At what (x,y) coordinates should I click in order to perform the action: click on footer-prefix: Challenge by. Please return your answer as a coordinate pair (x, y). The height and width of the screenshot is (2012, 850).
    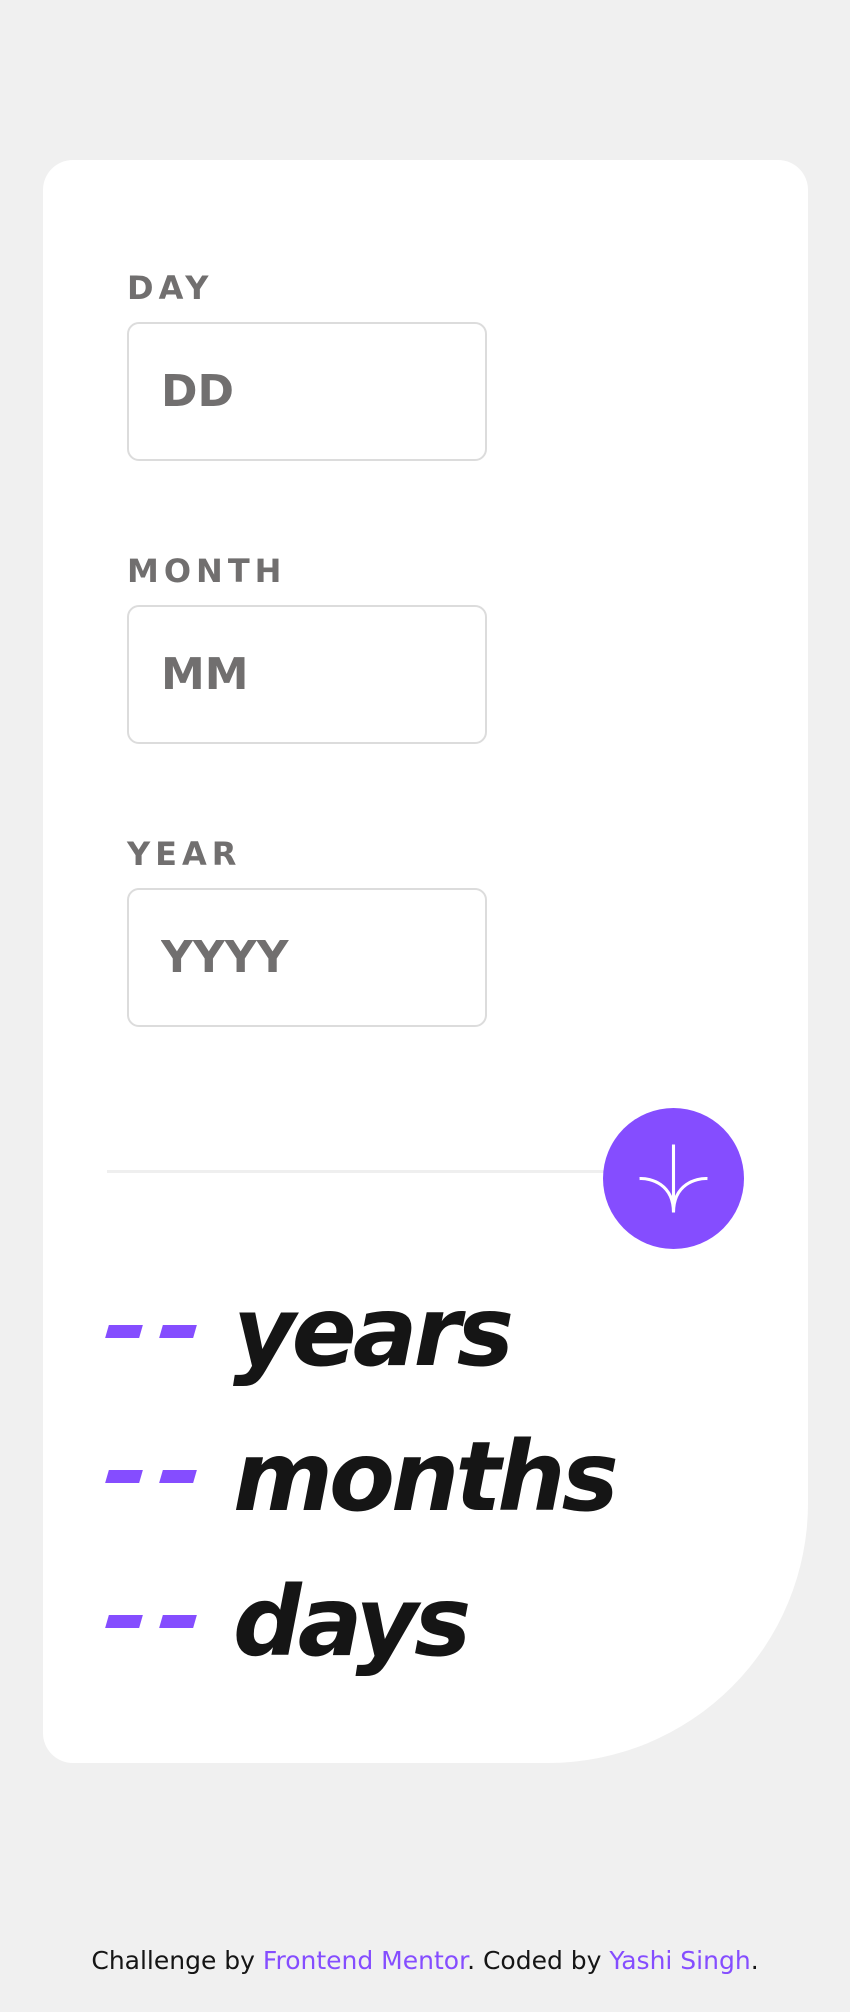
    Looking at the image, I should click on (177, 1960).